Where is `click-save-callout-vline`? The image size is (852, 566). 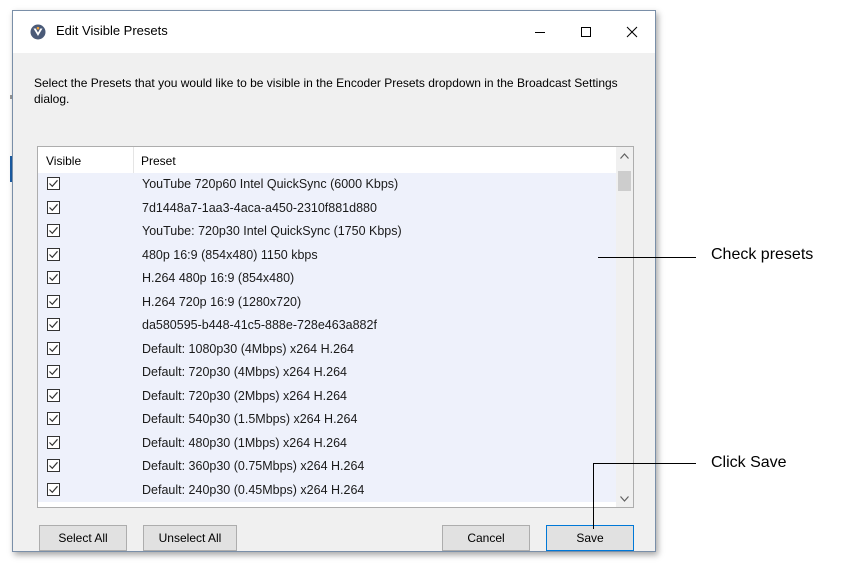
click-save-callout-vline is located at coordinates (593, 496).